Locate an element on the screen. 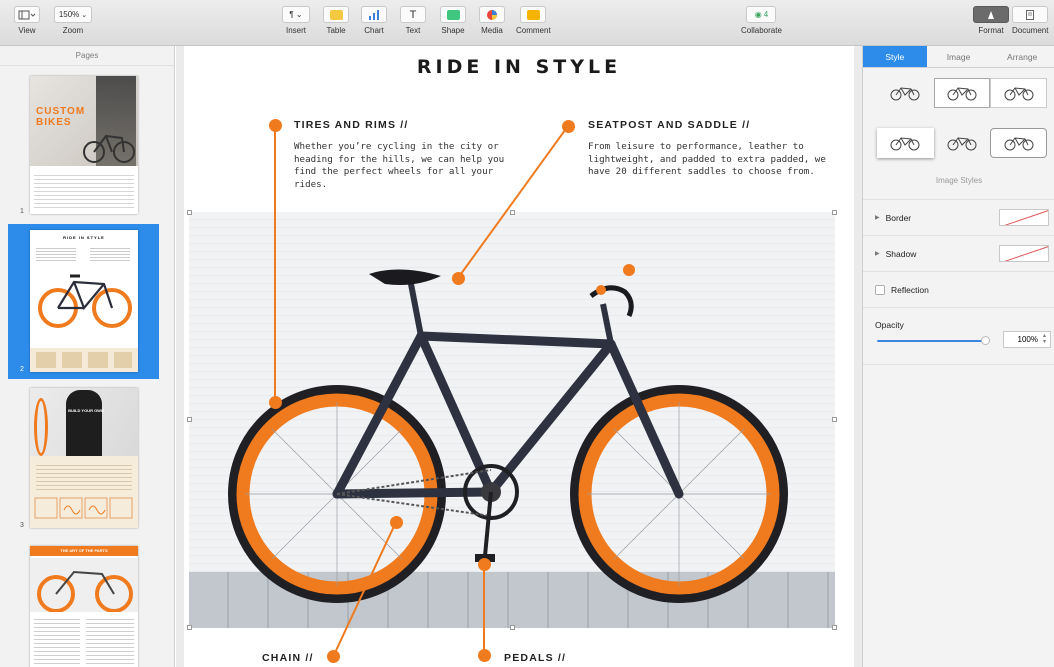 The height and width of the screenshot is (667, 1054). tab-style: Style is located at coordinates (895, 56).